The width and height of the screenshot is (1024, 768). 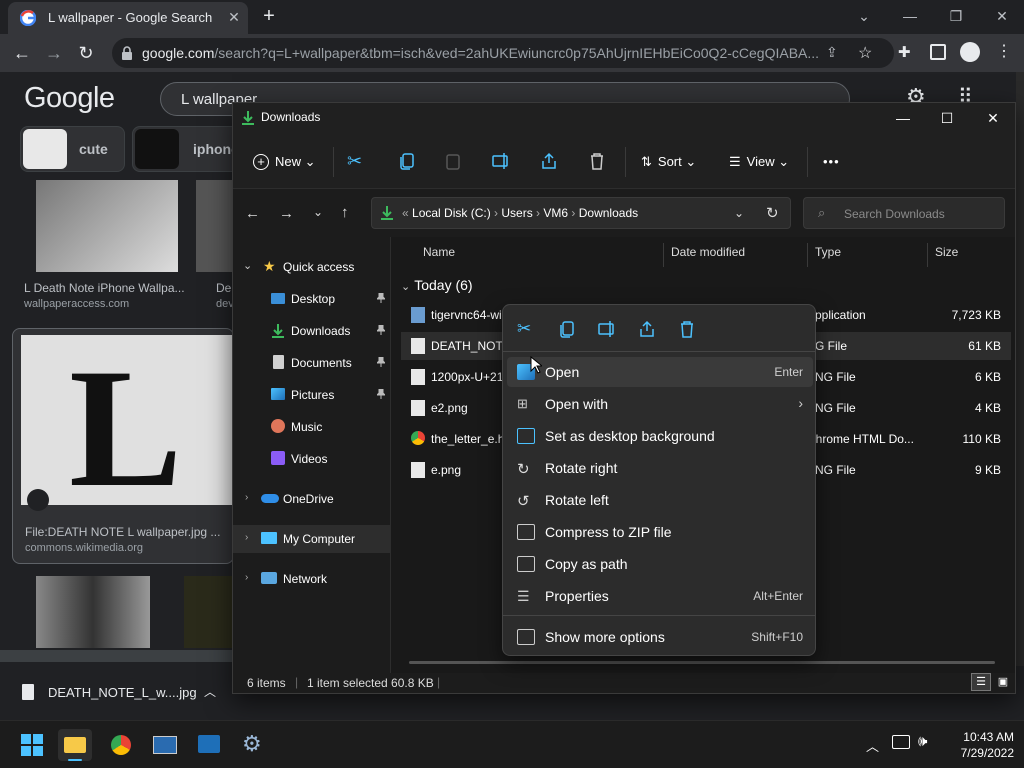 What do you see at coordinates (69, 98) in the screenshot?
I see `google-logo: Google` at bounding box center [69, 98].